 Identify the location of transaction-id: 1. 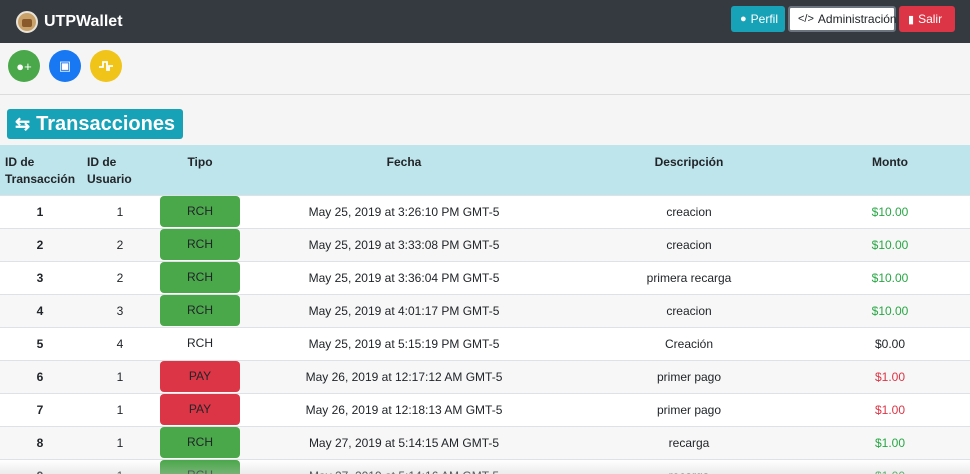
(40, 211).